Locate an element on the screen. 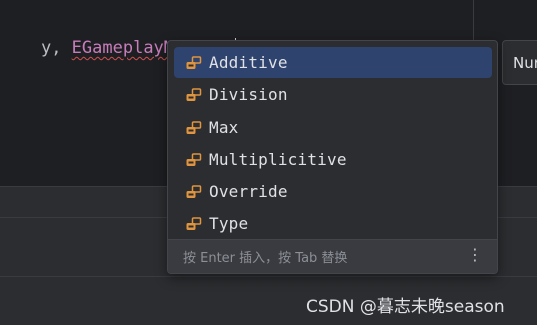 The height and width of the screenshot is (325, 537). completion-item-label: Additive is located at coordinates (248, 62).